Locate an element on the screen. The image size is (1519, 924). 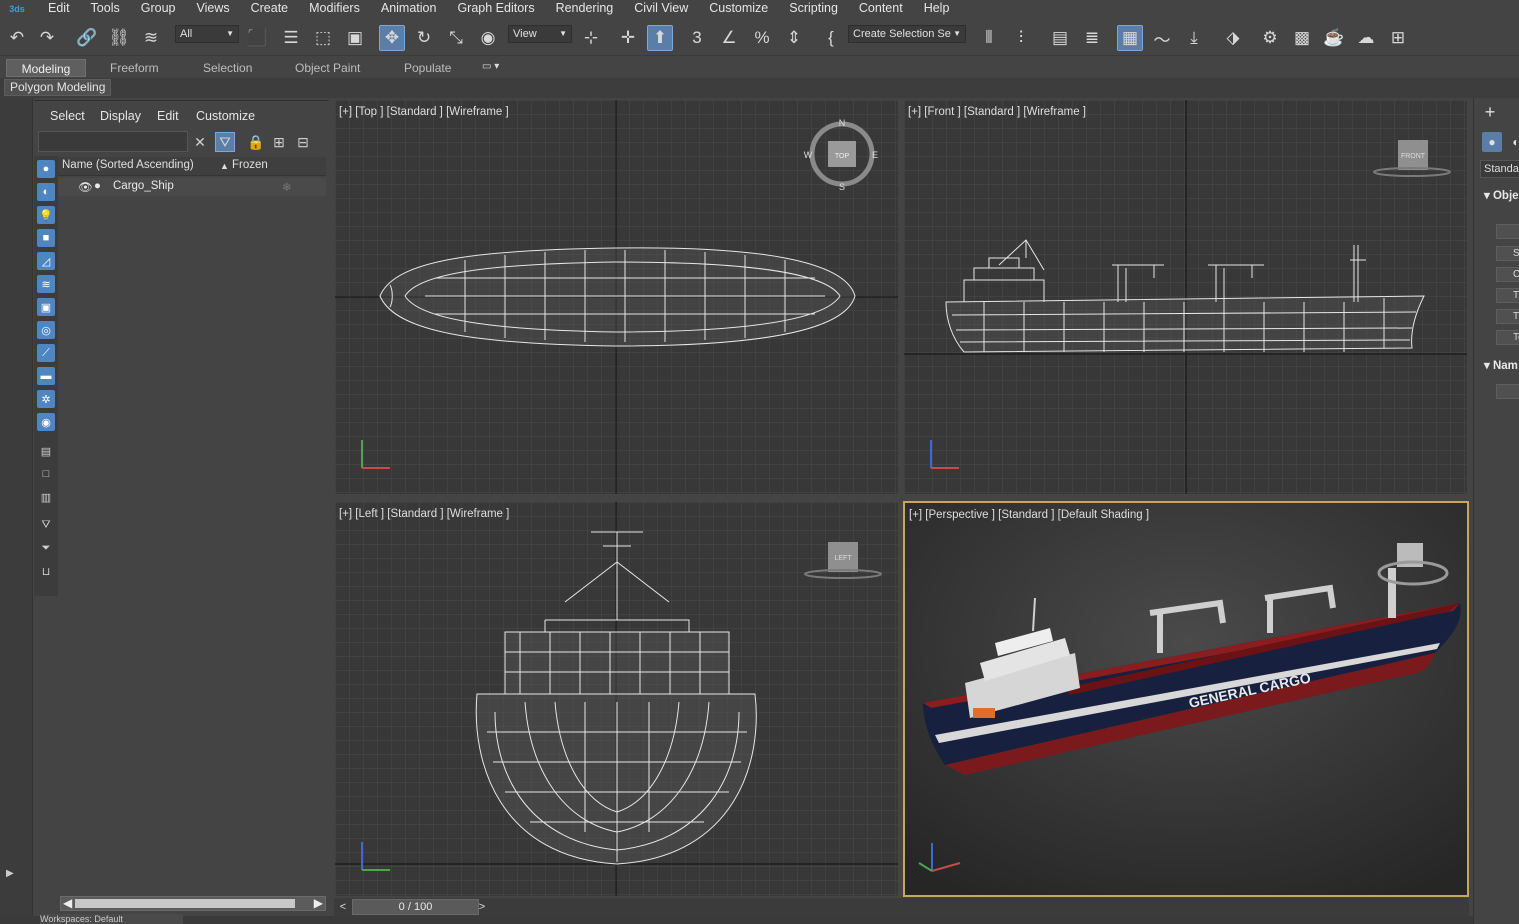
named-selection-sets-dropdown: Create Selection Se ▼ is located at coordinates (907, 34).